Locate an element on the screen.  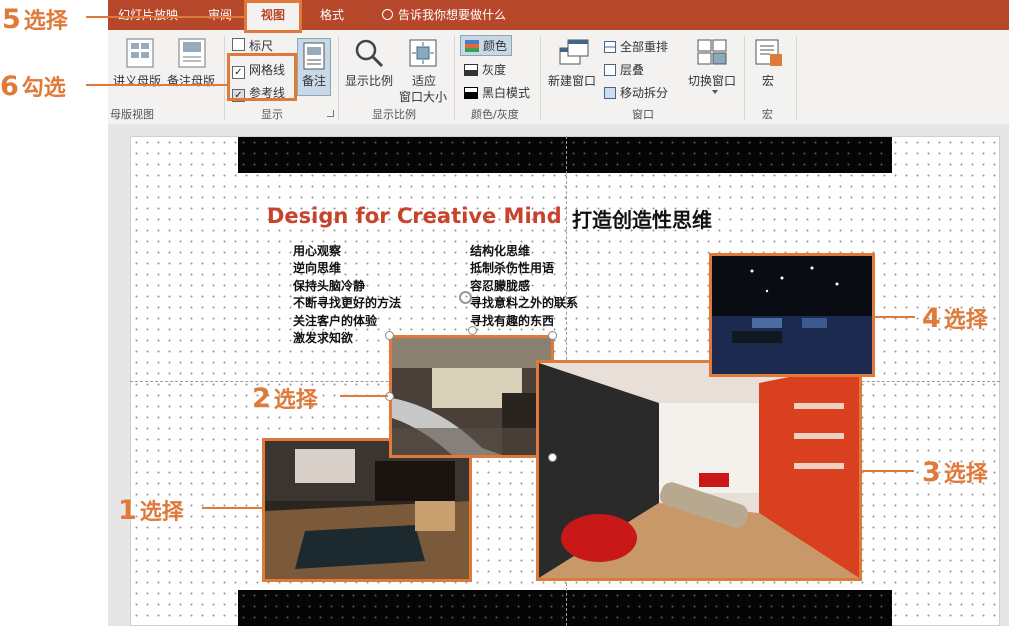
list-item: 不断寻找更好的方法 is located at coordinates (347, 303).